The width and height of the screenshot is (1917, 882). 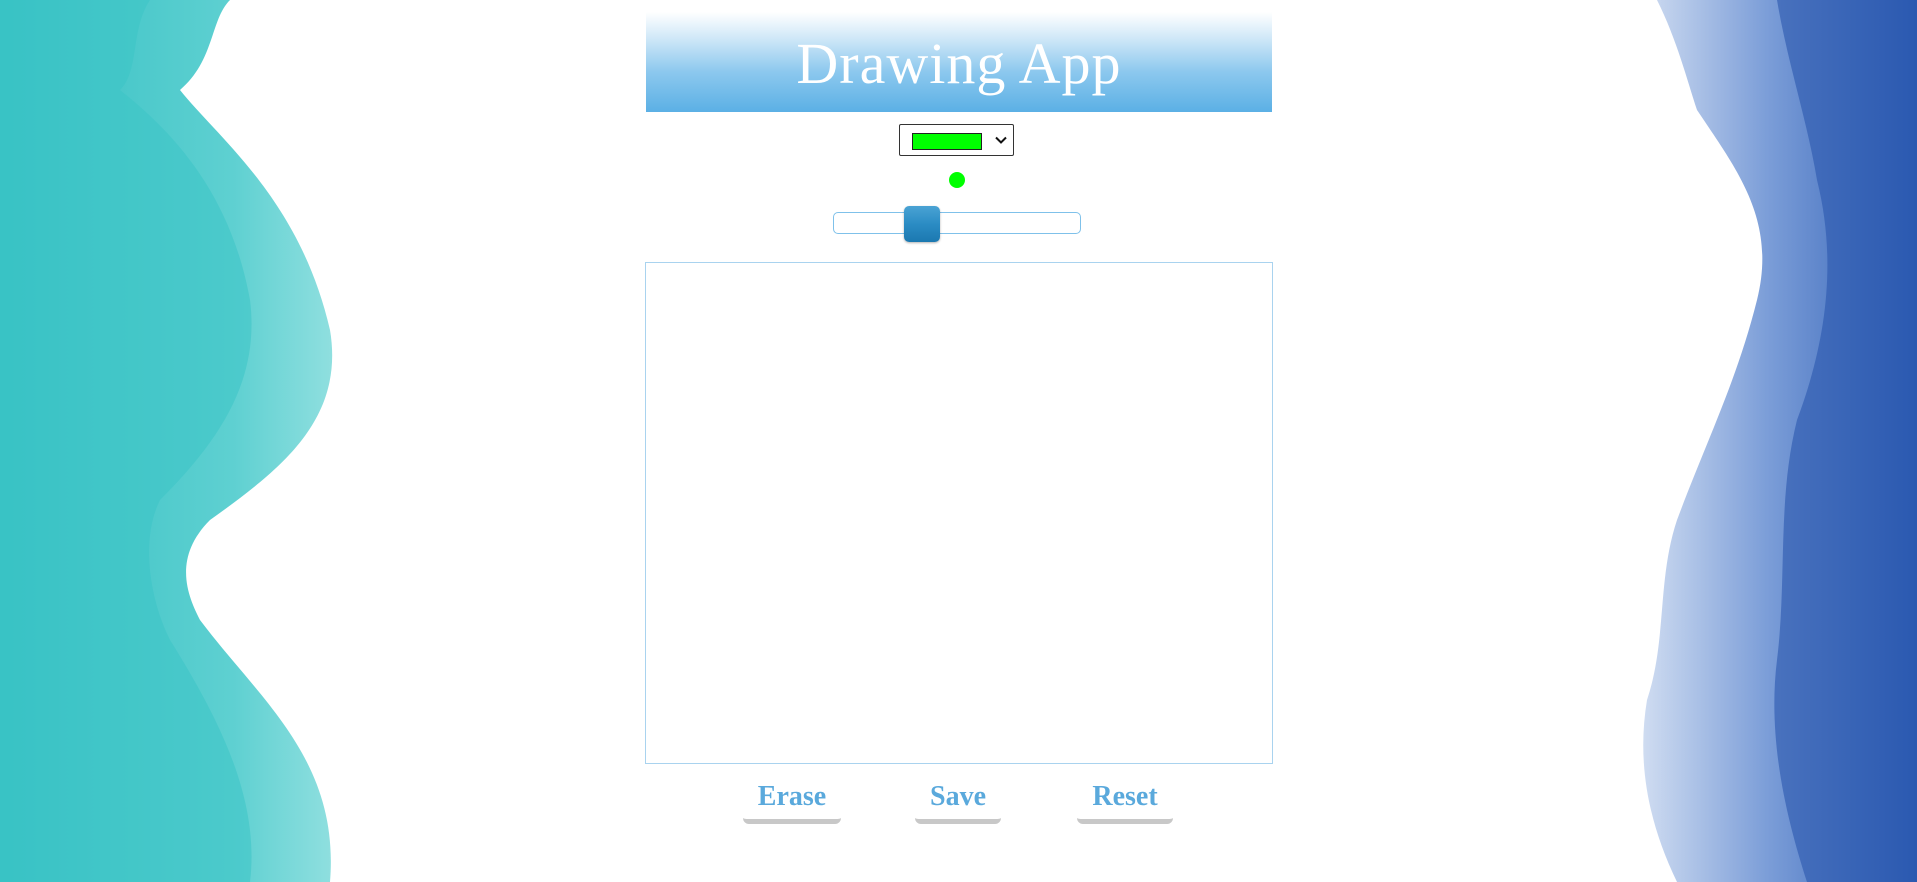 What do you see at coordinates (958, 801) in the screenshot?
I see `save-button: Save` at bounding box center [958, 801].